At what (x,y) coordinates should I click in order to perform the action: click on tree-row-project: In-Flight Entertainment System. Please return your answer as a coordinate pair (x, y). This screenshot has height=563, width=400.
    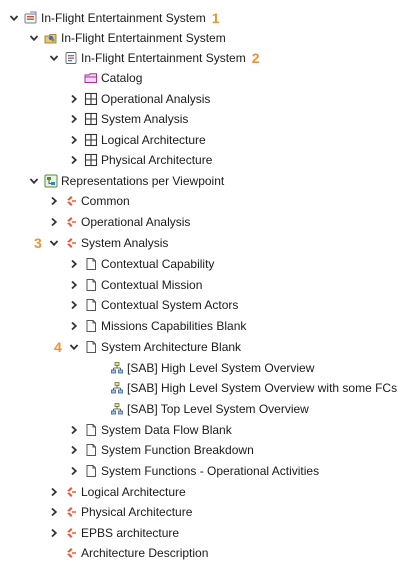
    Looking at the image, I should click on (127, 38).